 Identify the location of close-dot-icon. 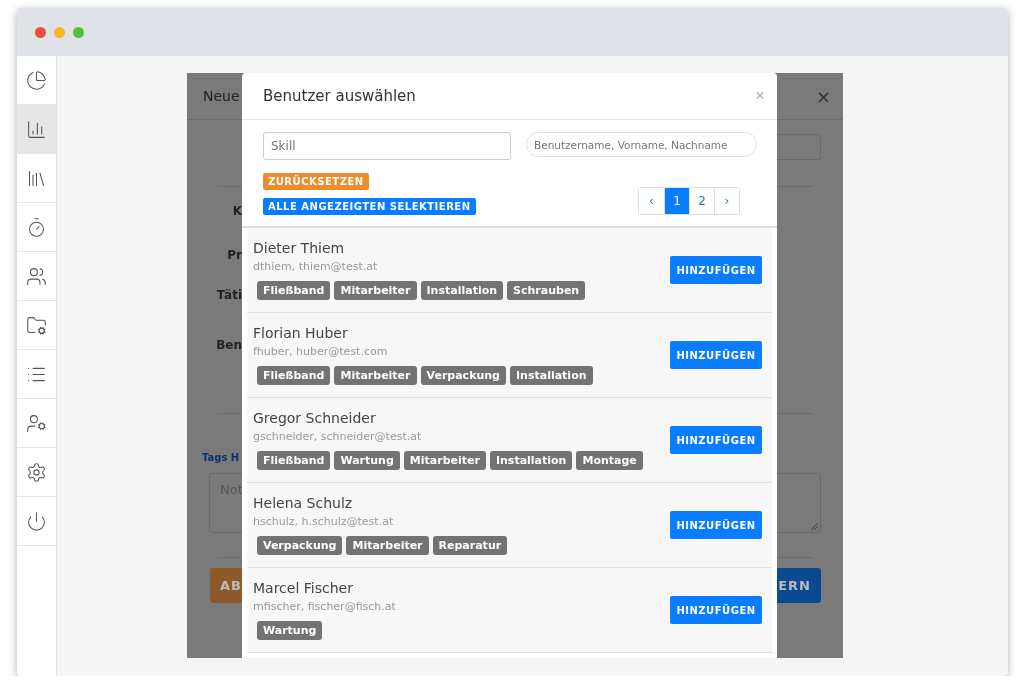
(40, 32).